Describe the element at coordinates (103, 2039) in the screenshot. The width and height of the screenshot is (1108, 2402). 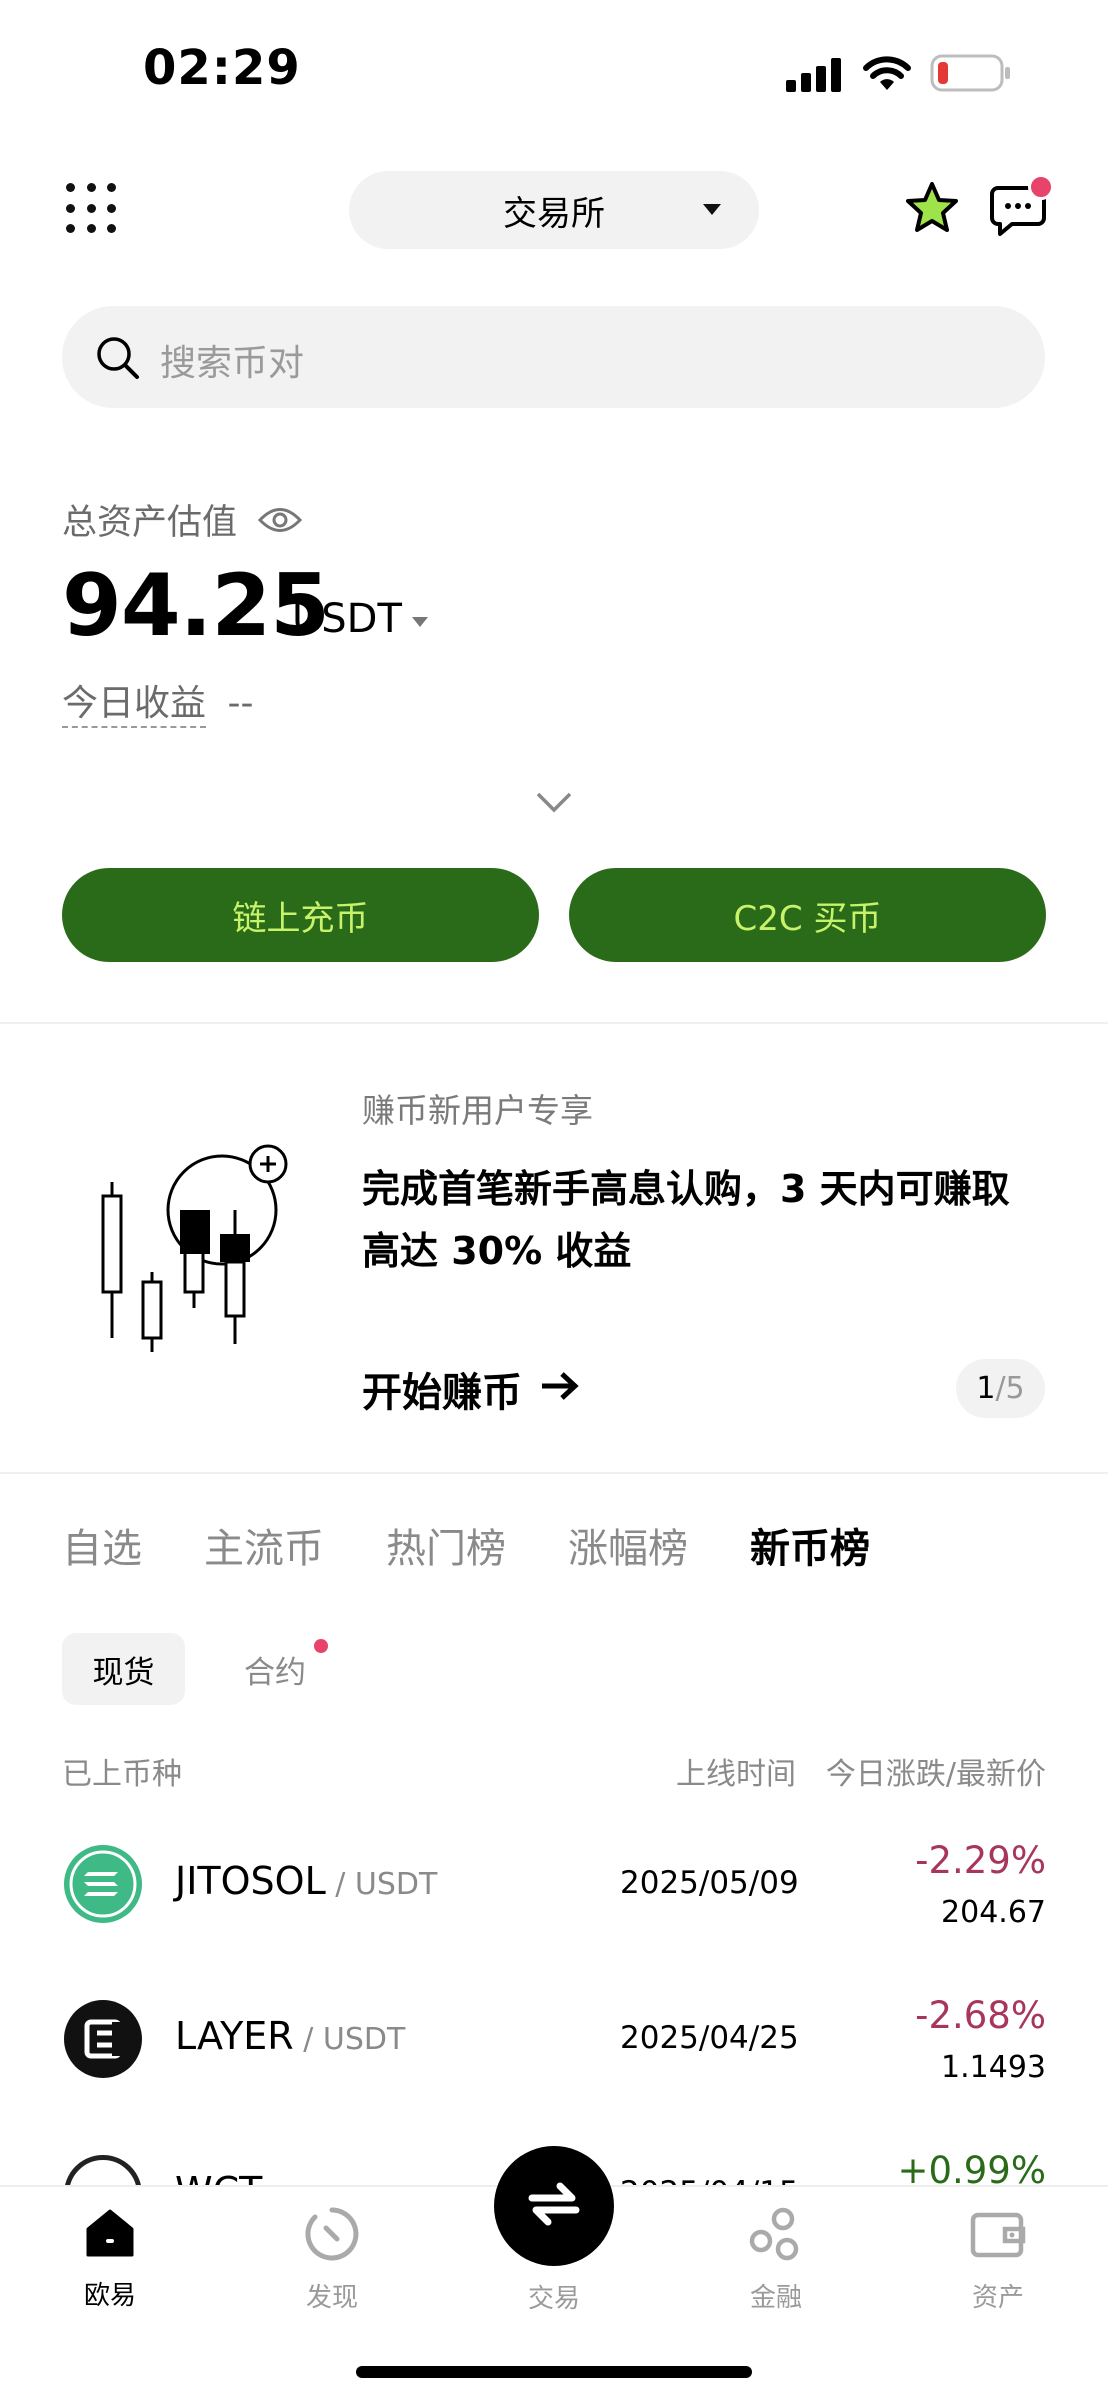
I see `layer-logo-icon` at that location.